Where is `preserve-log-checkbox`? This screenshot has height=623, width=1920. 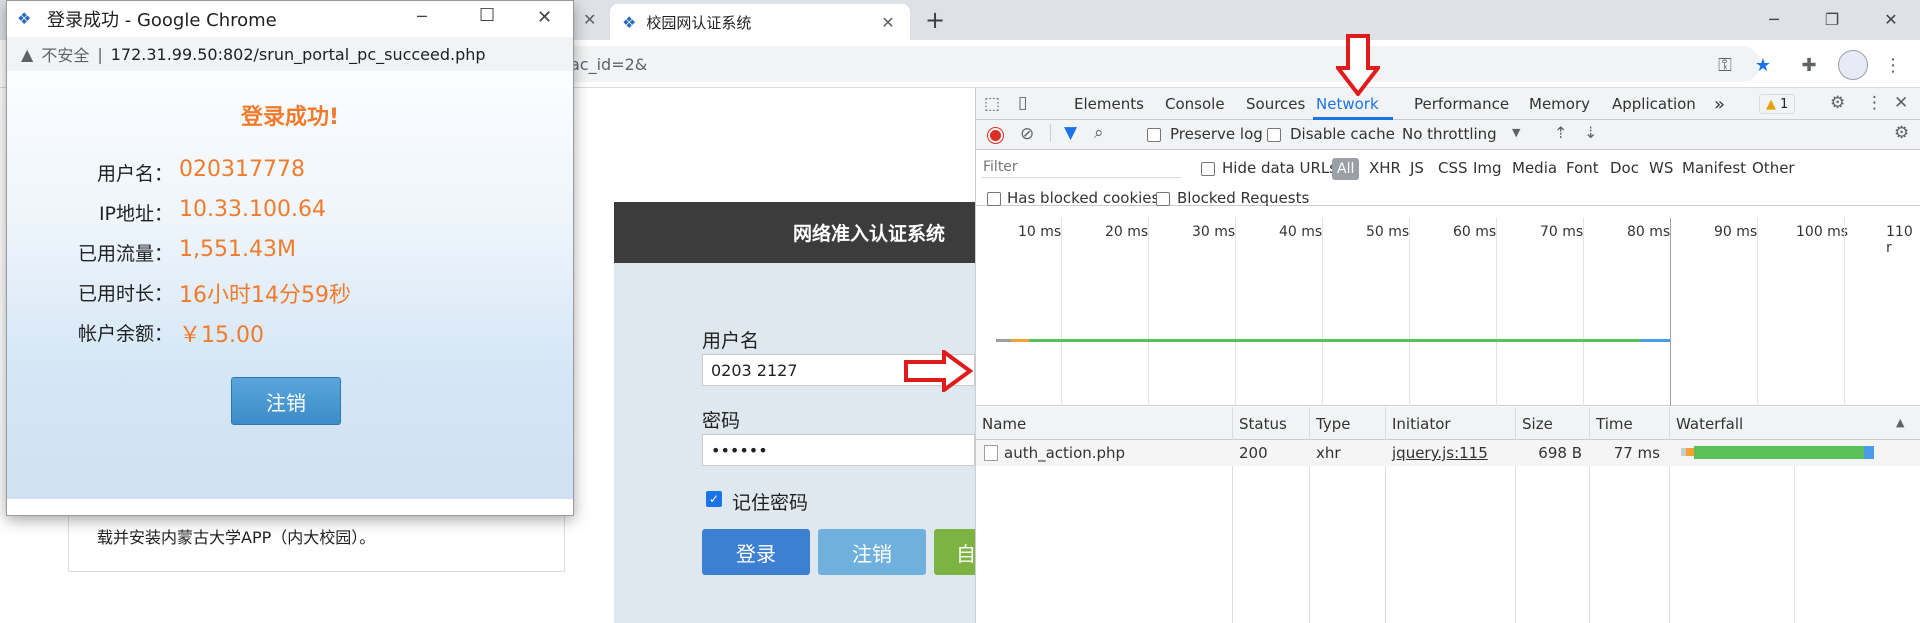
preserve-log-checkbox is located at coordinates (1154, 135).